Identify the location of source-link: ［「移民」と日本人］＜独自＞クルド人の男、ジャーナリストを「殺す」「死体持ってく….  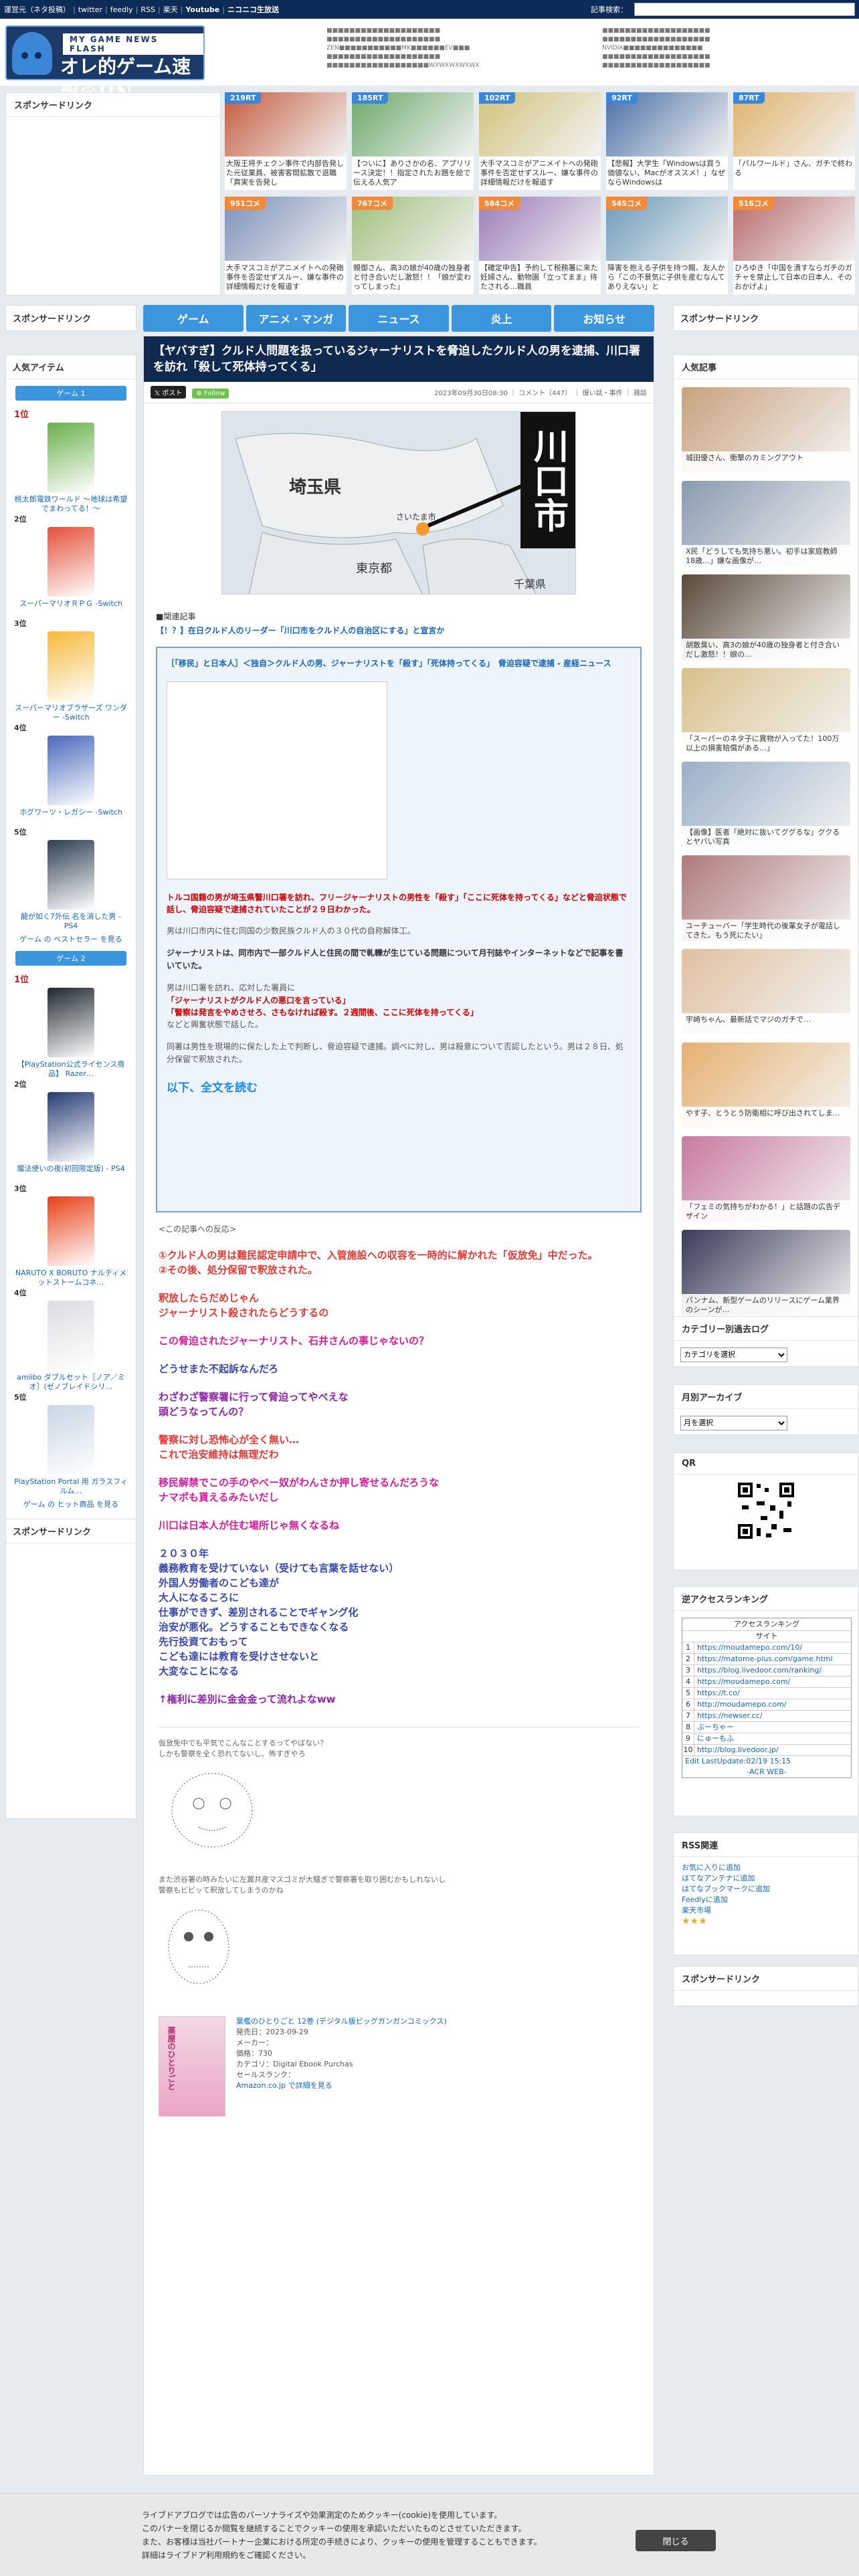
(399, 663).